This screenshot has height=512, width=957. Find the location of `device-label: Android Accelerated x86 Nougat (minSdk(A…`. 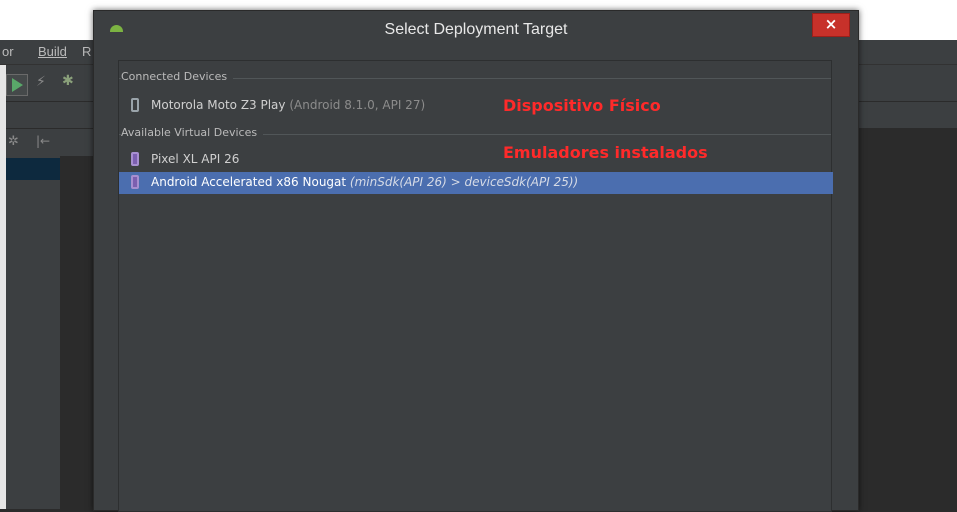

device-label: Android Accelerated x86 Nougat (minSdk(A… is located at coordinates (364, 182).